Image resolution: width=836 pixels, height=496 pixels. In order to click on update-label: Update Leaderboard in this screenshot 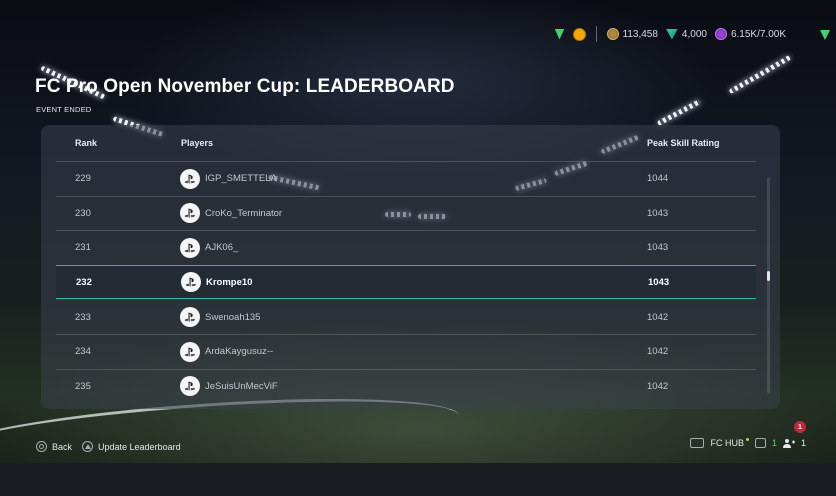, I will do `click(139, 446)`.